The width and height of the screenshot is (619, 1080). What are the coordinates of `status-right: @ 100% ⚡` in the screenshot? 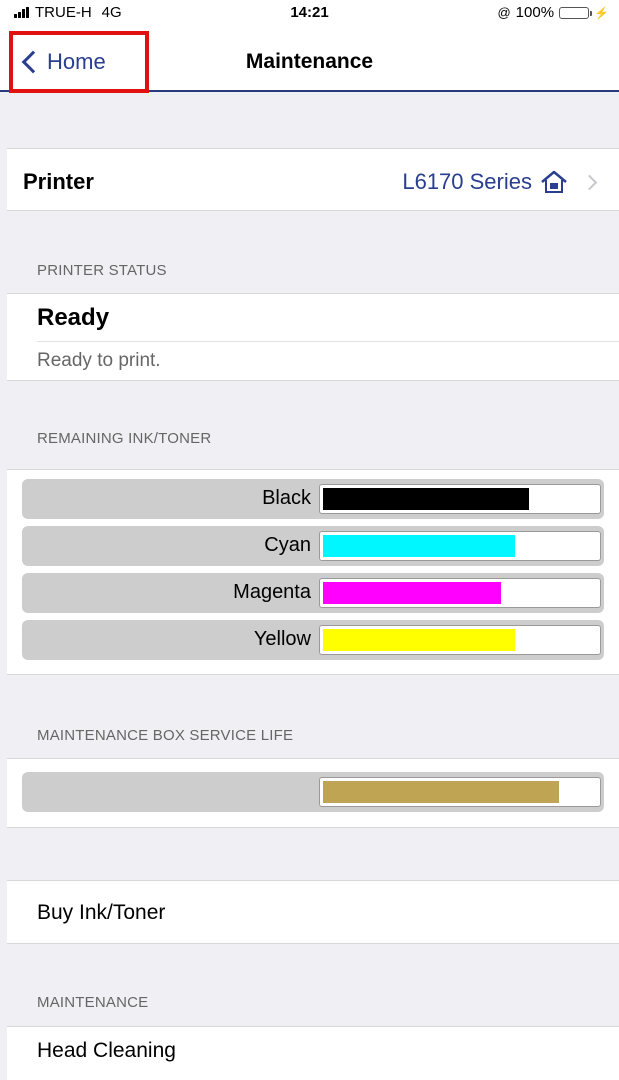 It's located at (553, 12).